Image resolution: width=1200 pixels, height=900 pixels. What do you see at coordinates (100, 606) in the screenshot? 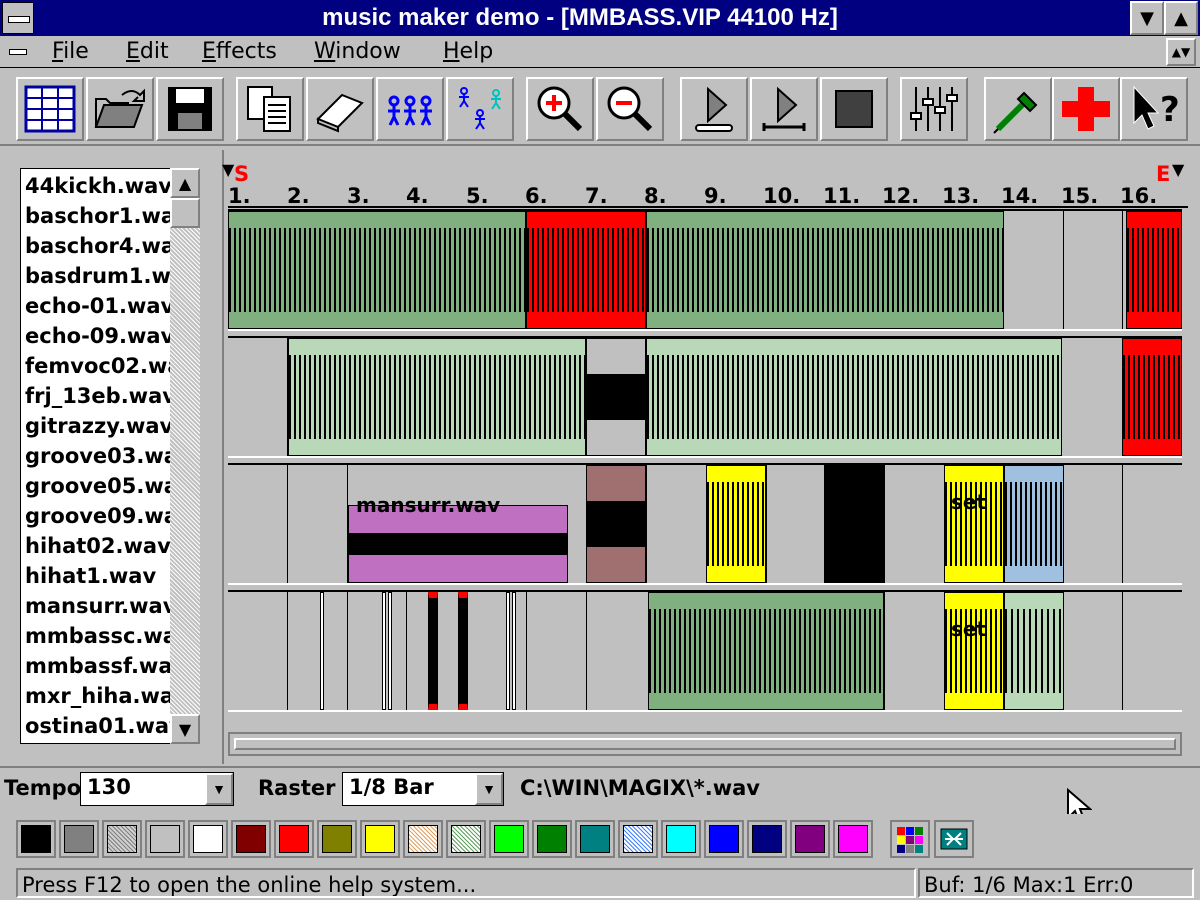
I see `list-item: mansurr.wav` at bounding box center [100, 606].